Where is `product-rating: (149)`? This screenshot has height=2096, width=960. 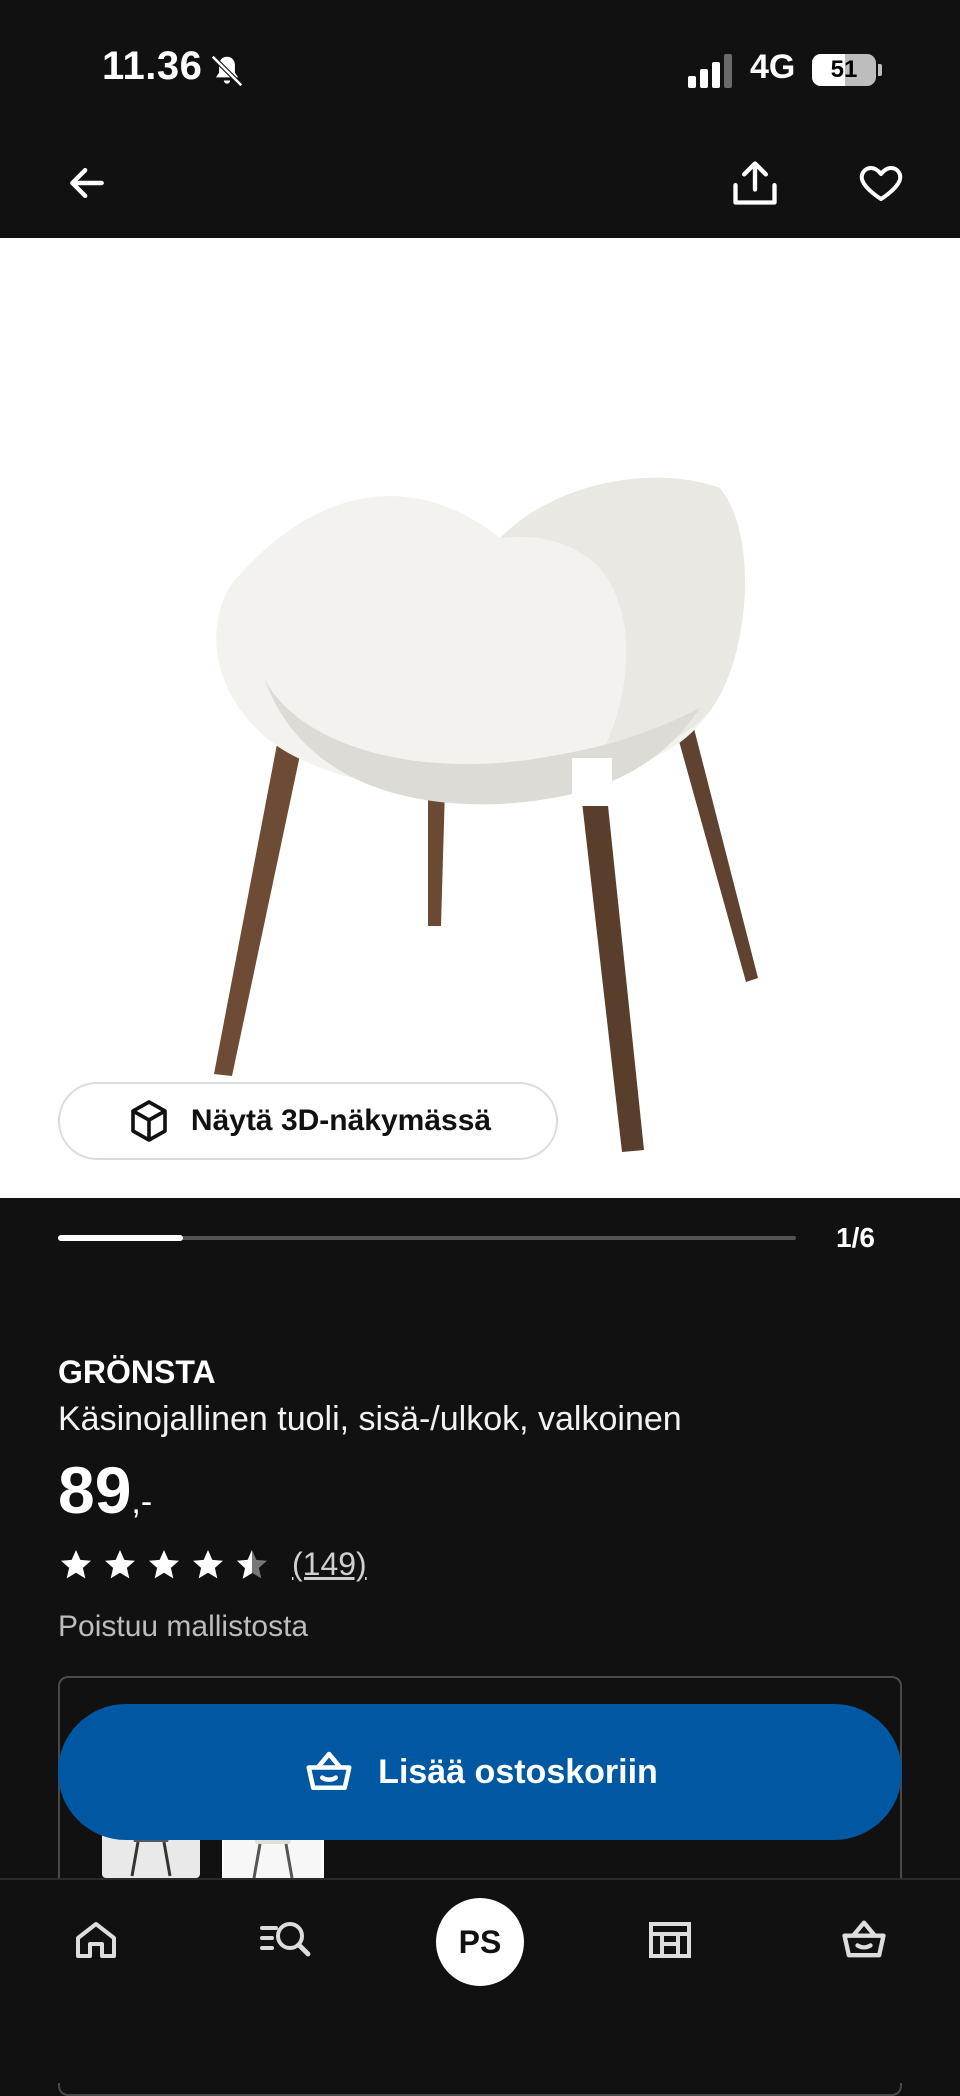
product-rating: (149) is located at coordinates (212, 1564).